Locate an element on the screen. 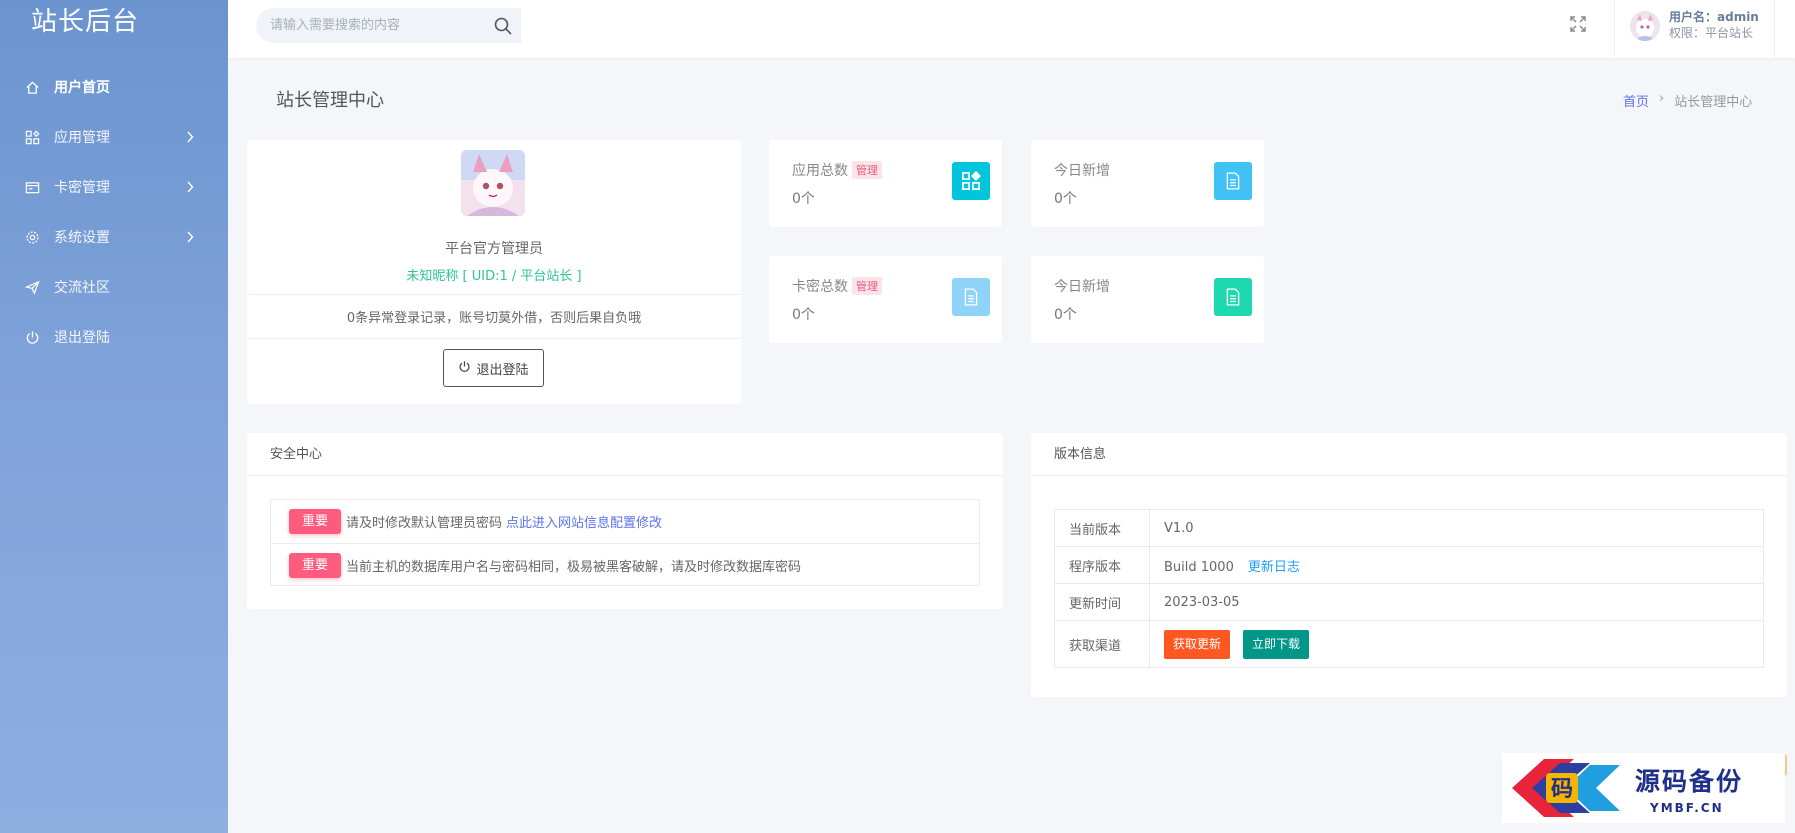 Image resolution: width=1795 pixels, height=833 pixels. sidebar-item-system-settings: 系统设置 is located at coordinates (114, 237).